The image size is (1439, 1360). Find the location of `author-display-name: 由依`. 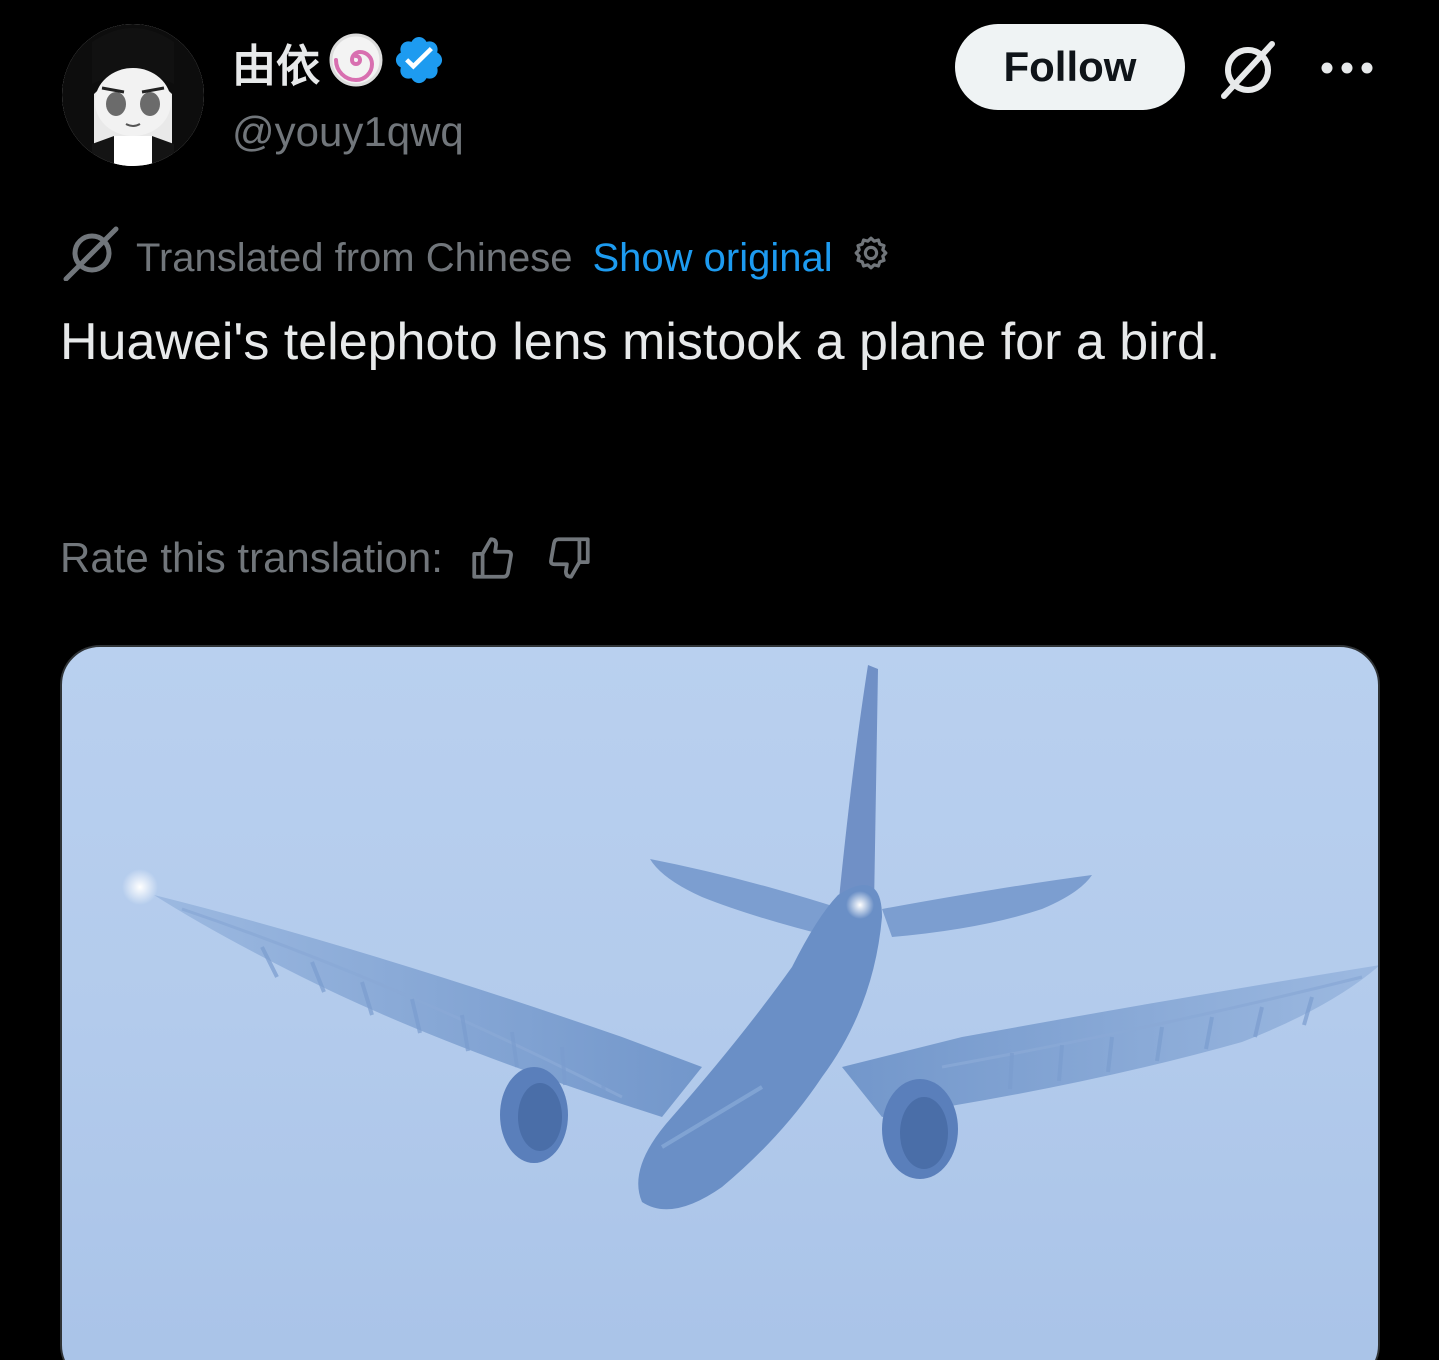

author-display-name: 由依 is located at coordinates (276, 62).